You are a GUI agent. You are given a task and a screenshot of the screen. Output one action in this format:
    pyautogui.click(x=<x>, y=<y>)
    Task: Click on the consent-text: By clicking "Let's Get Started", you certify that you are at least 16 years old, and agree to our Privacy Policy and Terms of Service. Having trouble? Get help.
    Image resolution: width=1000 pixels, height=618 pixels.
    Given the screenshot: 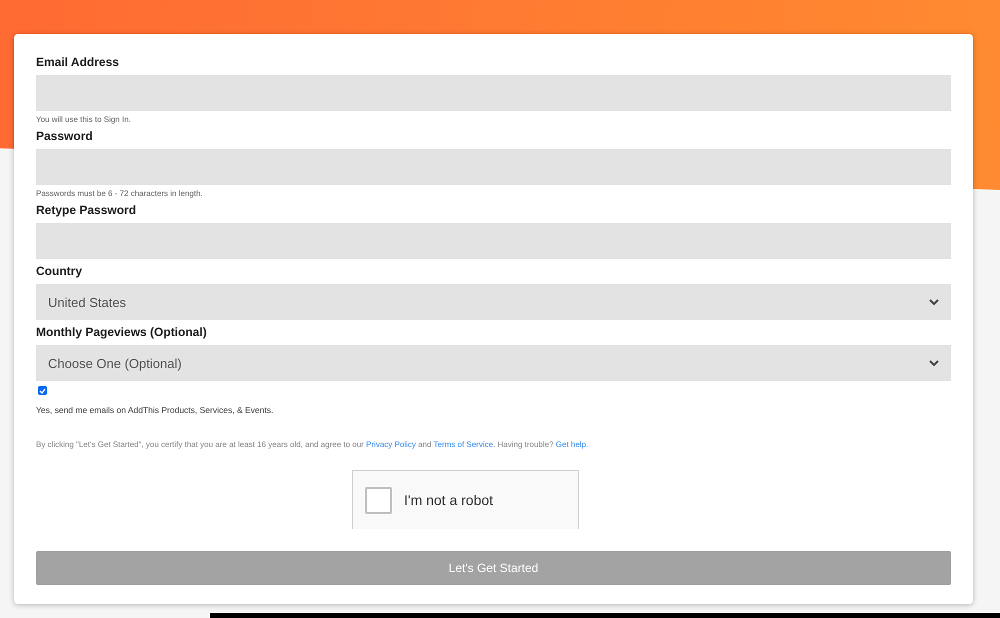 What is the action you would take?
    pyautogui.click(x=313, y=444)
    